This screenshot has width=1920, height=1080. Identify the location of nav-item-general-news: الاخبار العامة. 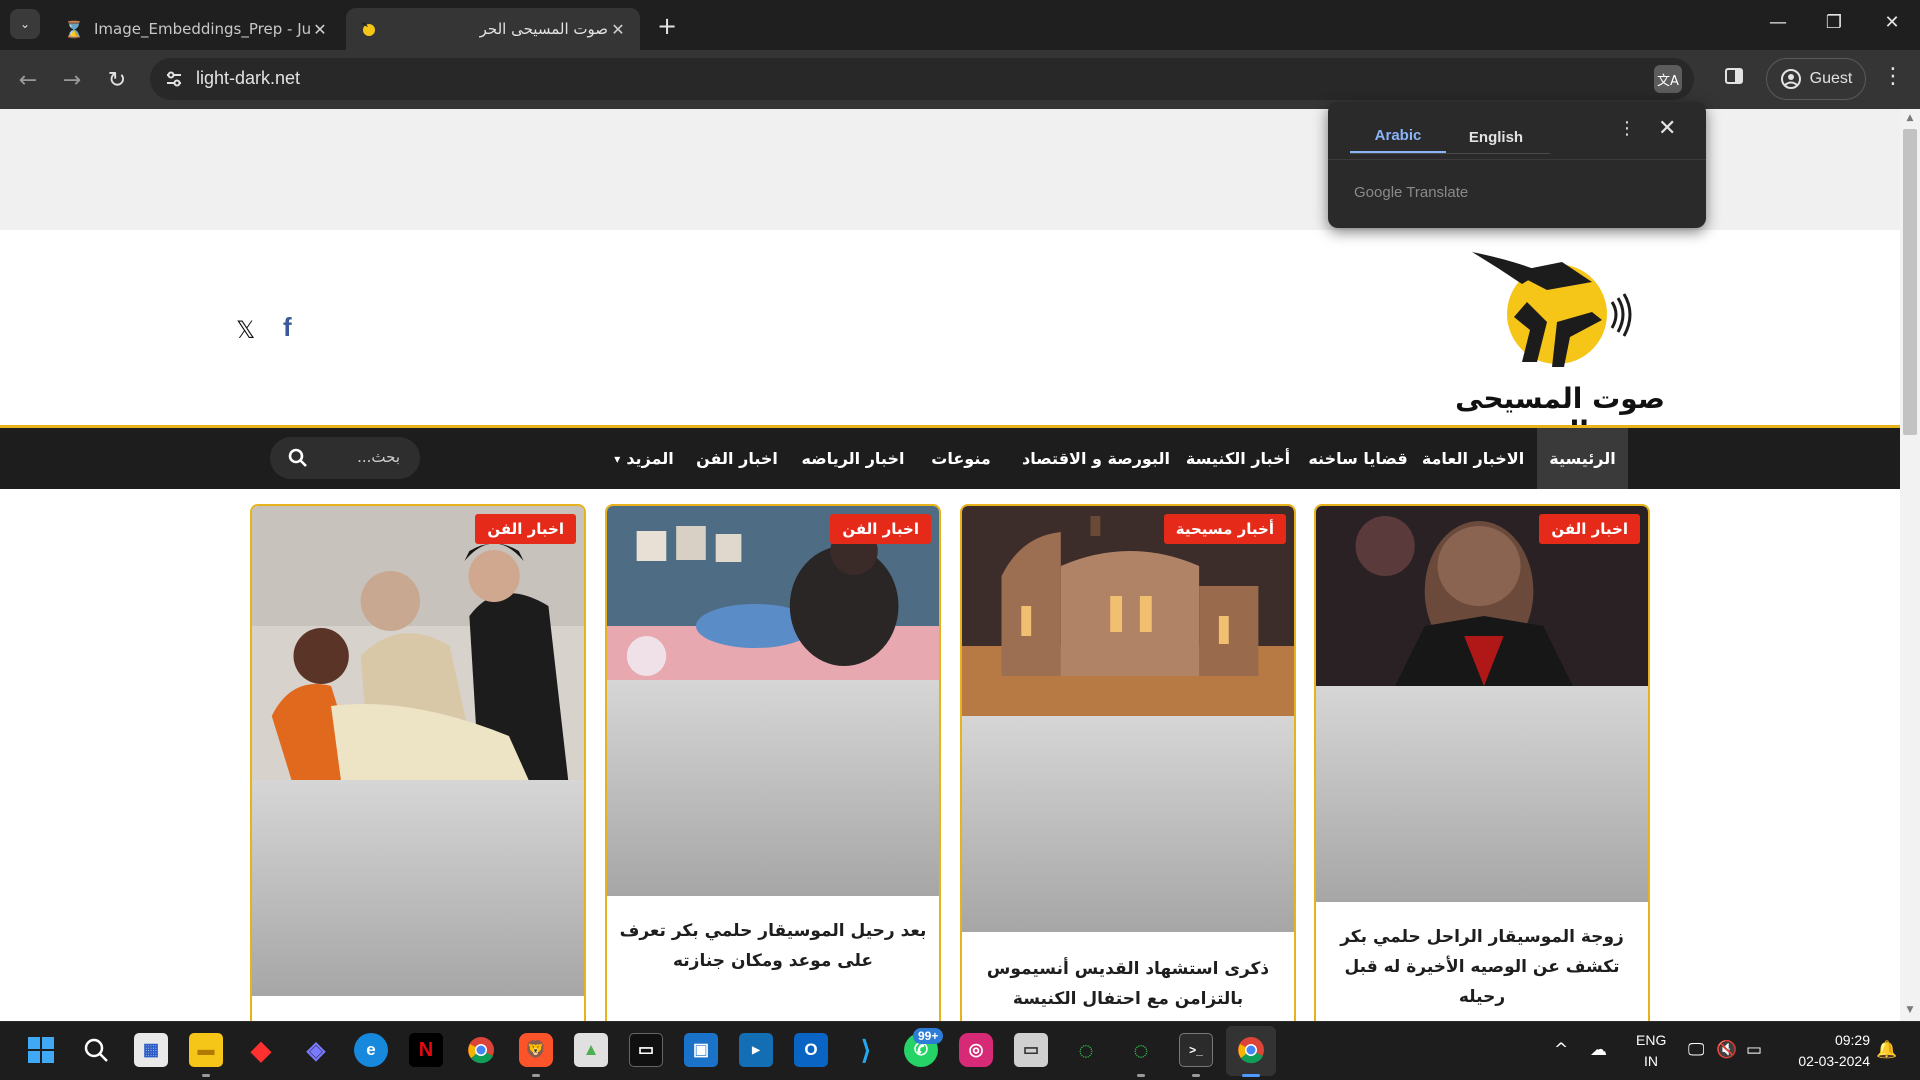
(1473, 458).